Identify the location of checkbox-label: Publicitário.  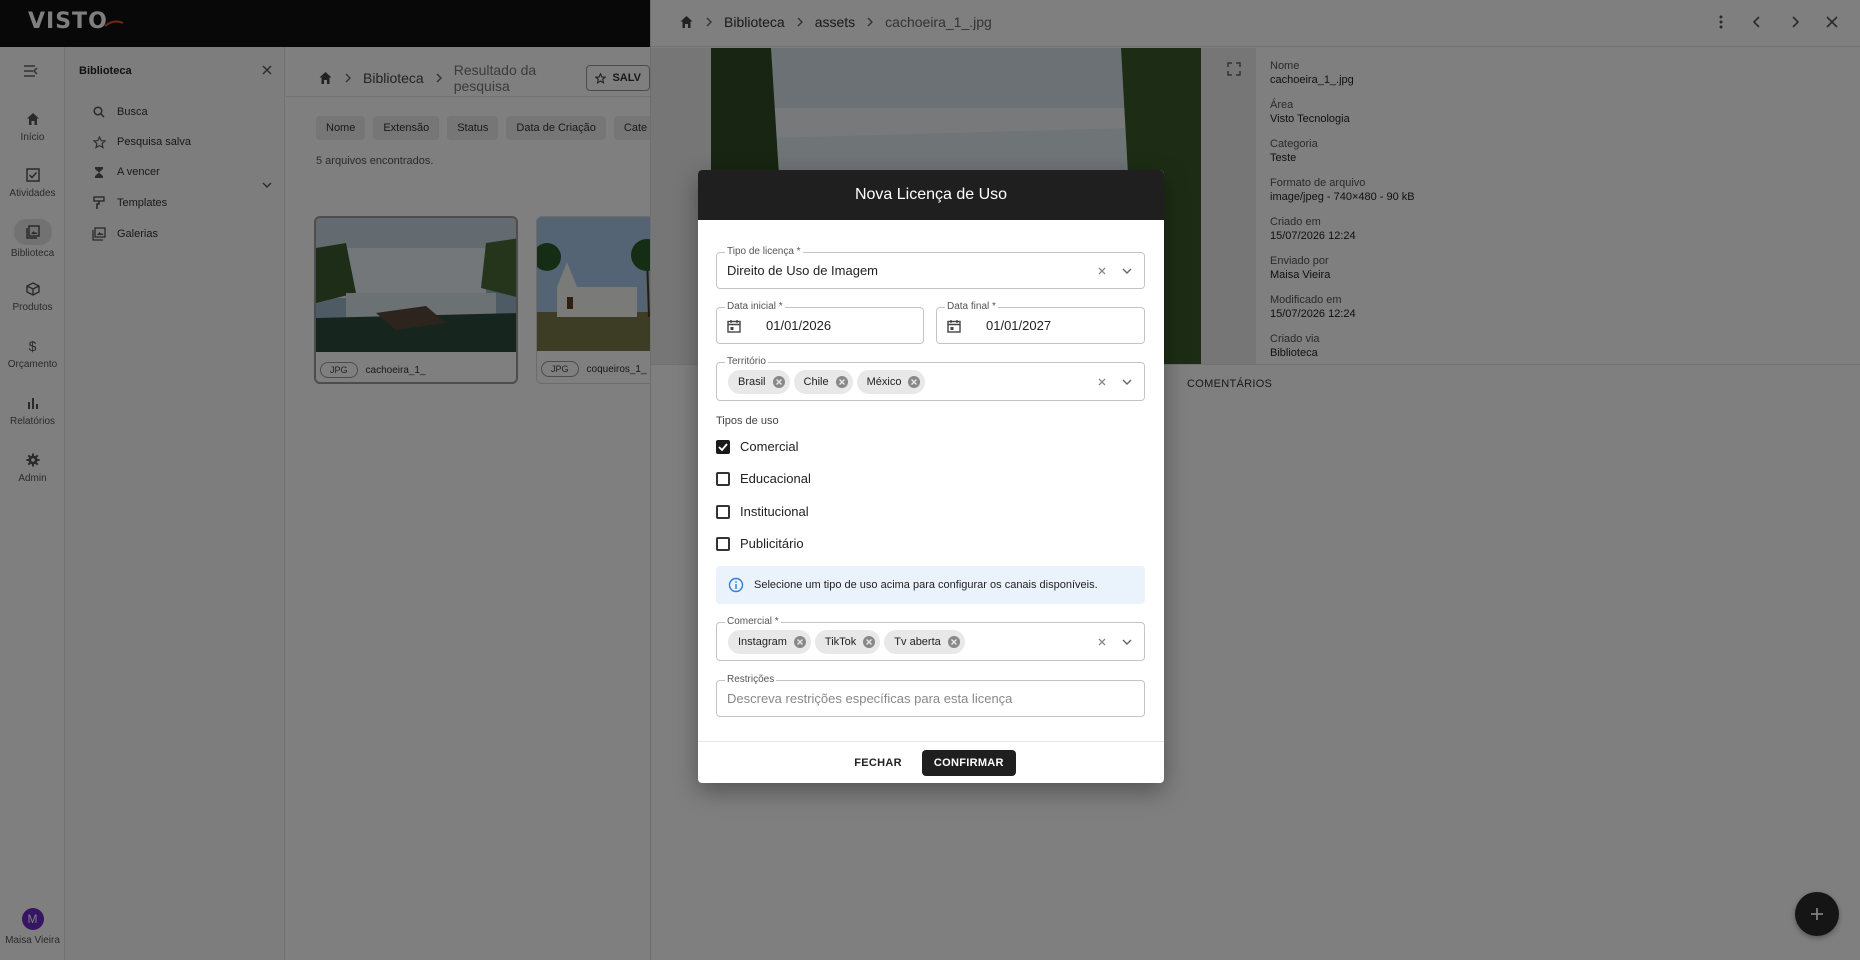
(772, 543).